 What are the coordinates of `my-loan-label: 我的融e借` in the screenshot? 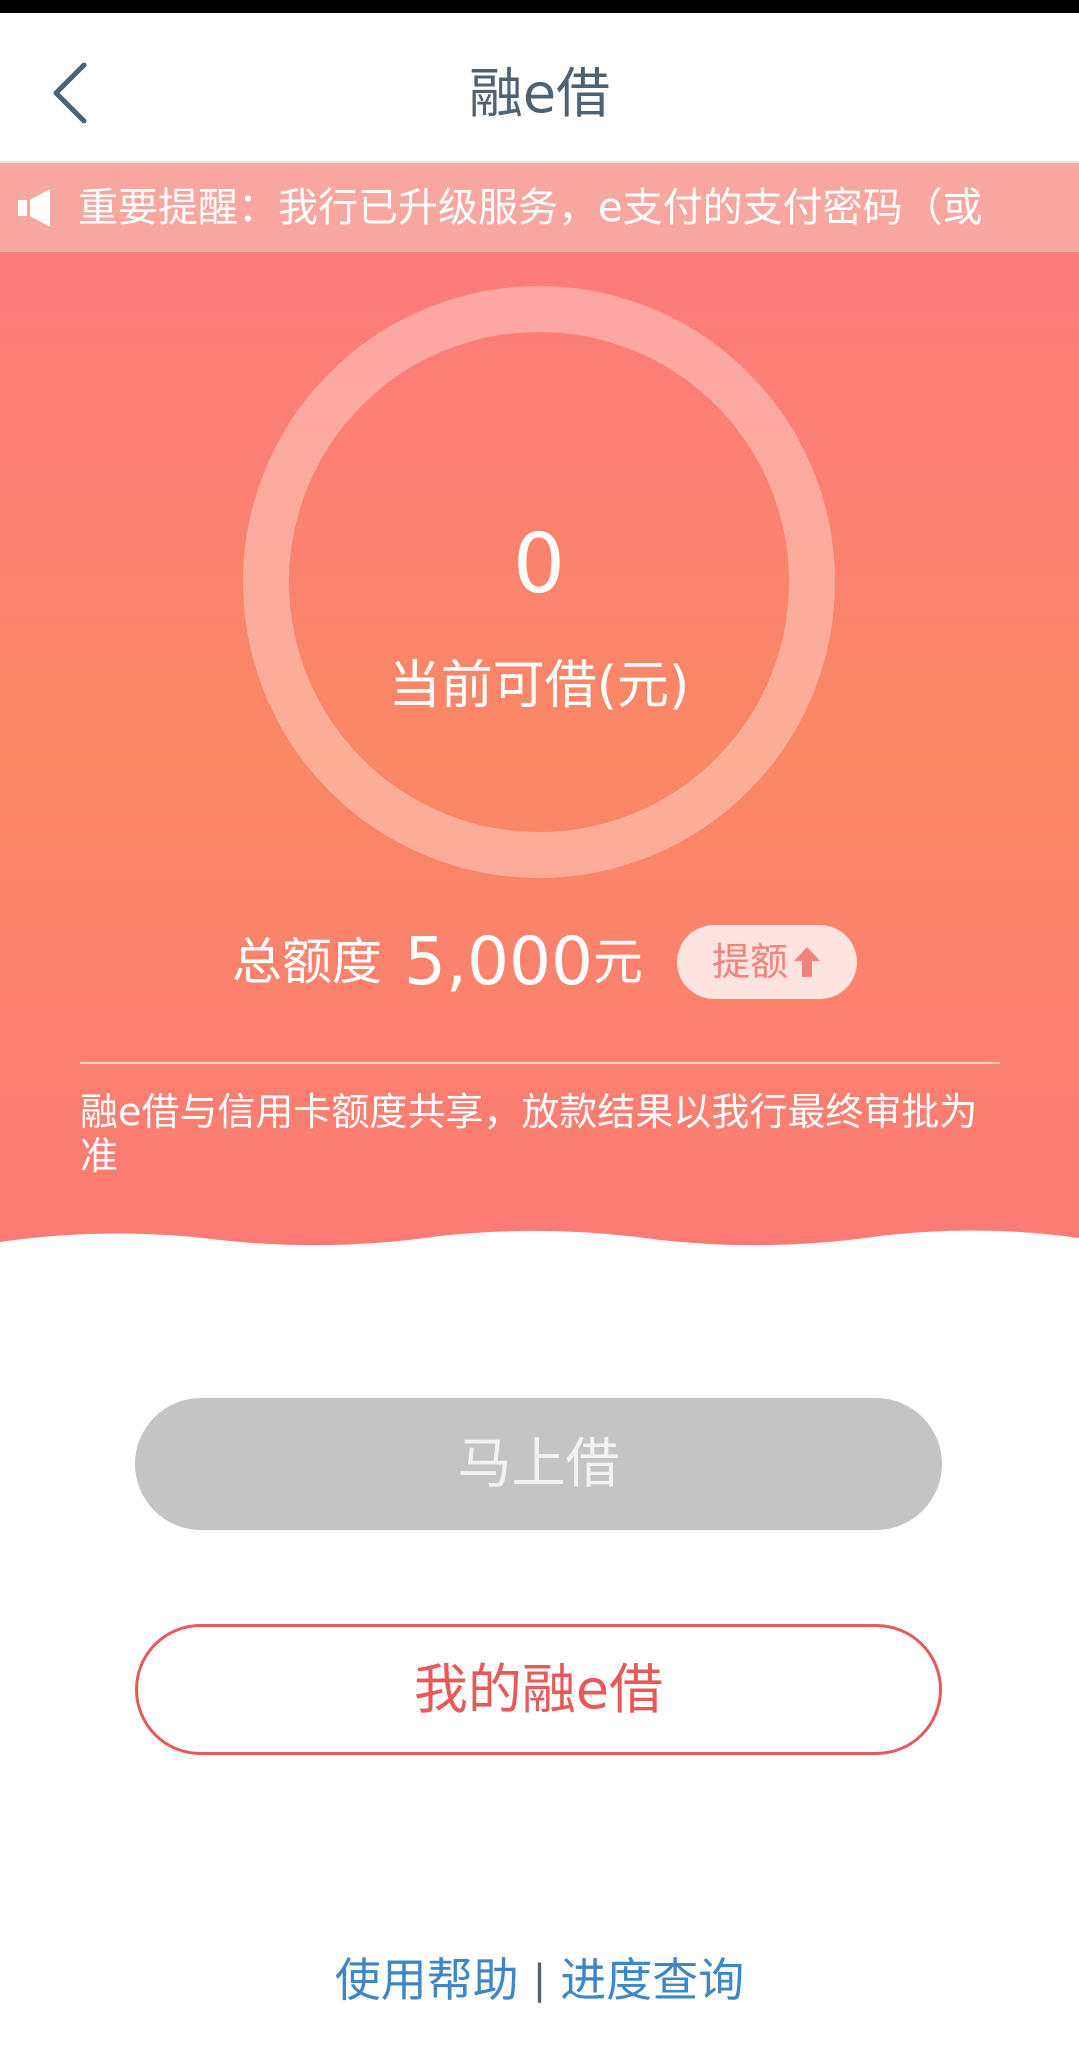 It's located at (538, 1689).